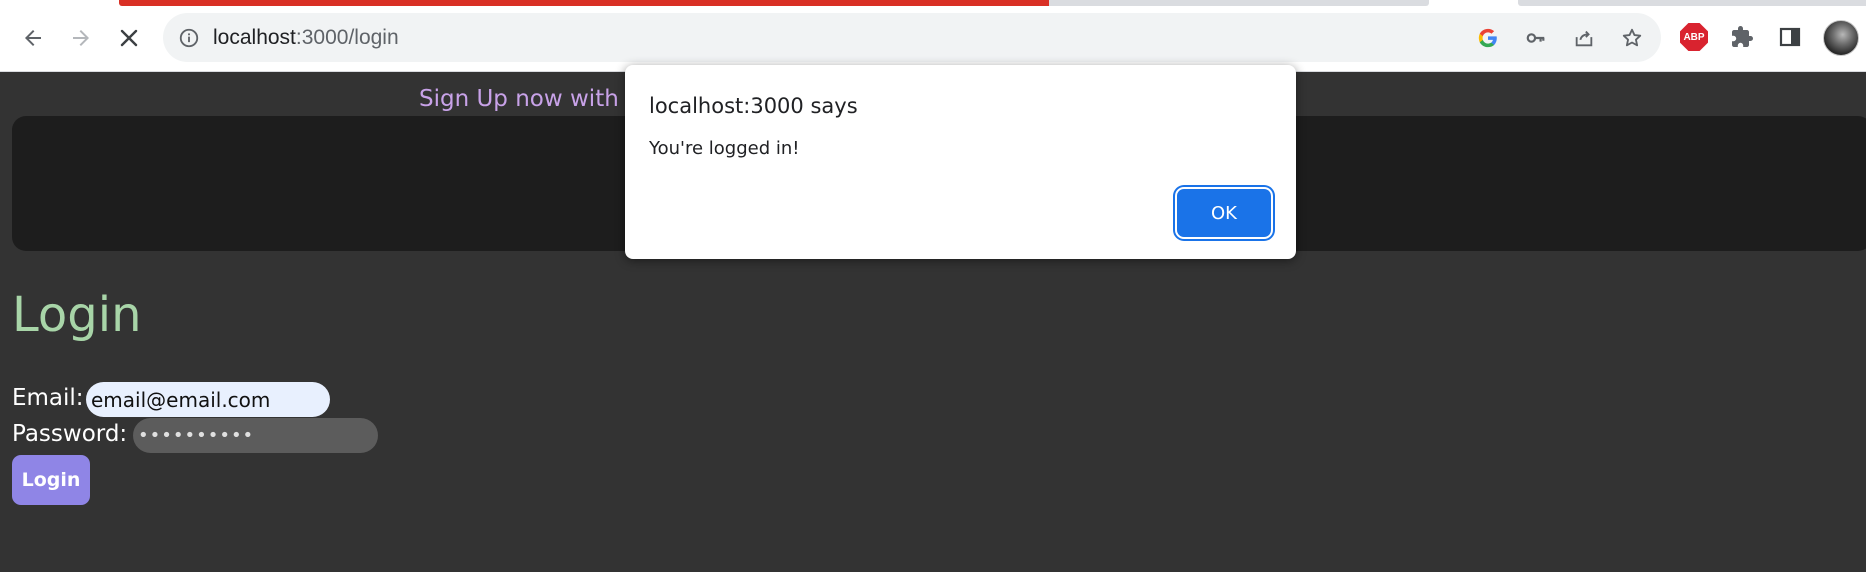 This screenshot has width=1866, height=572. Describe the element at coordinates (254, 37) in the screenshot. I see `url-host: localhost` at that location.